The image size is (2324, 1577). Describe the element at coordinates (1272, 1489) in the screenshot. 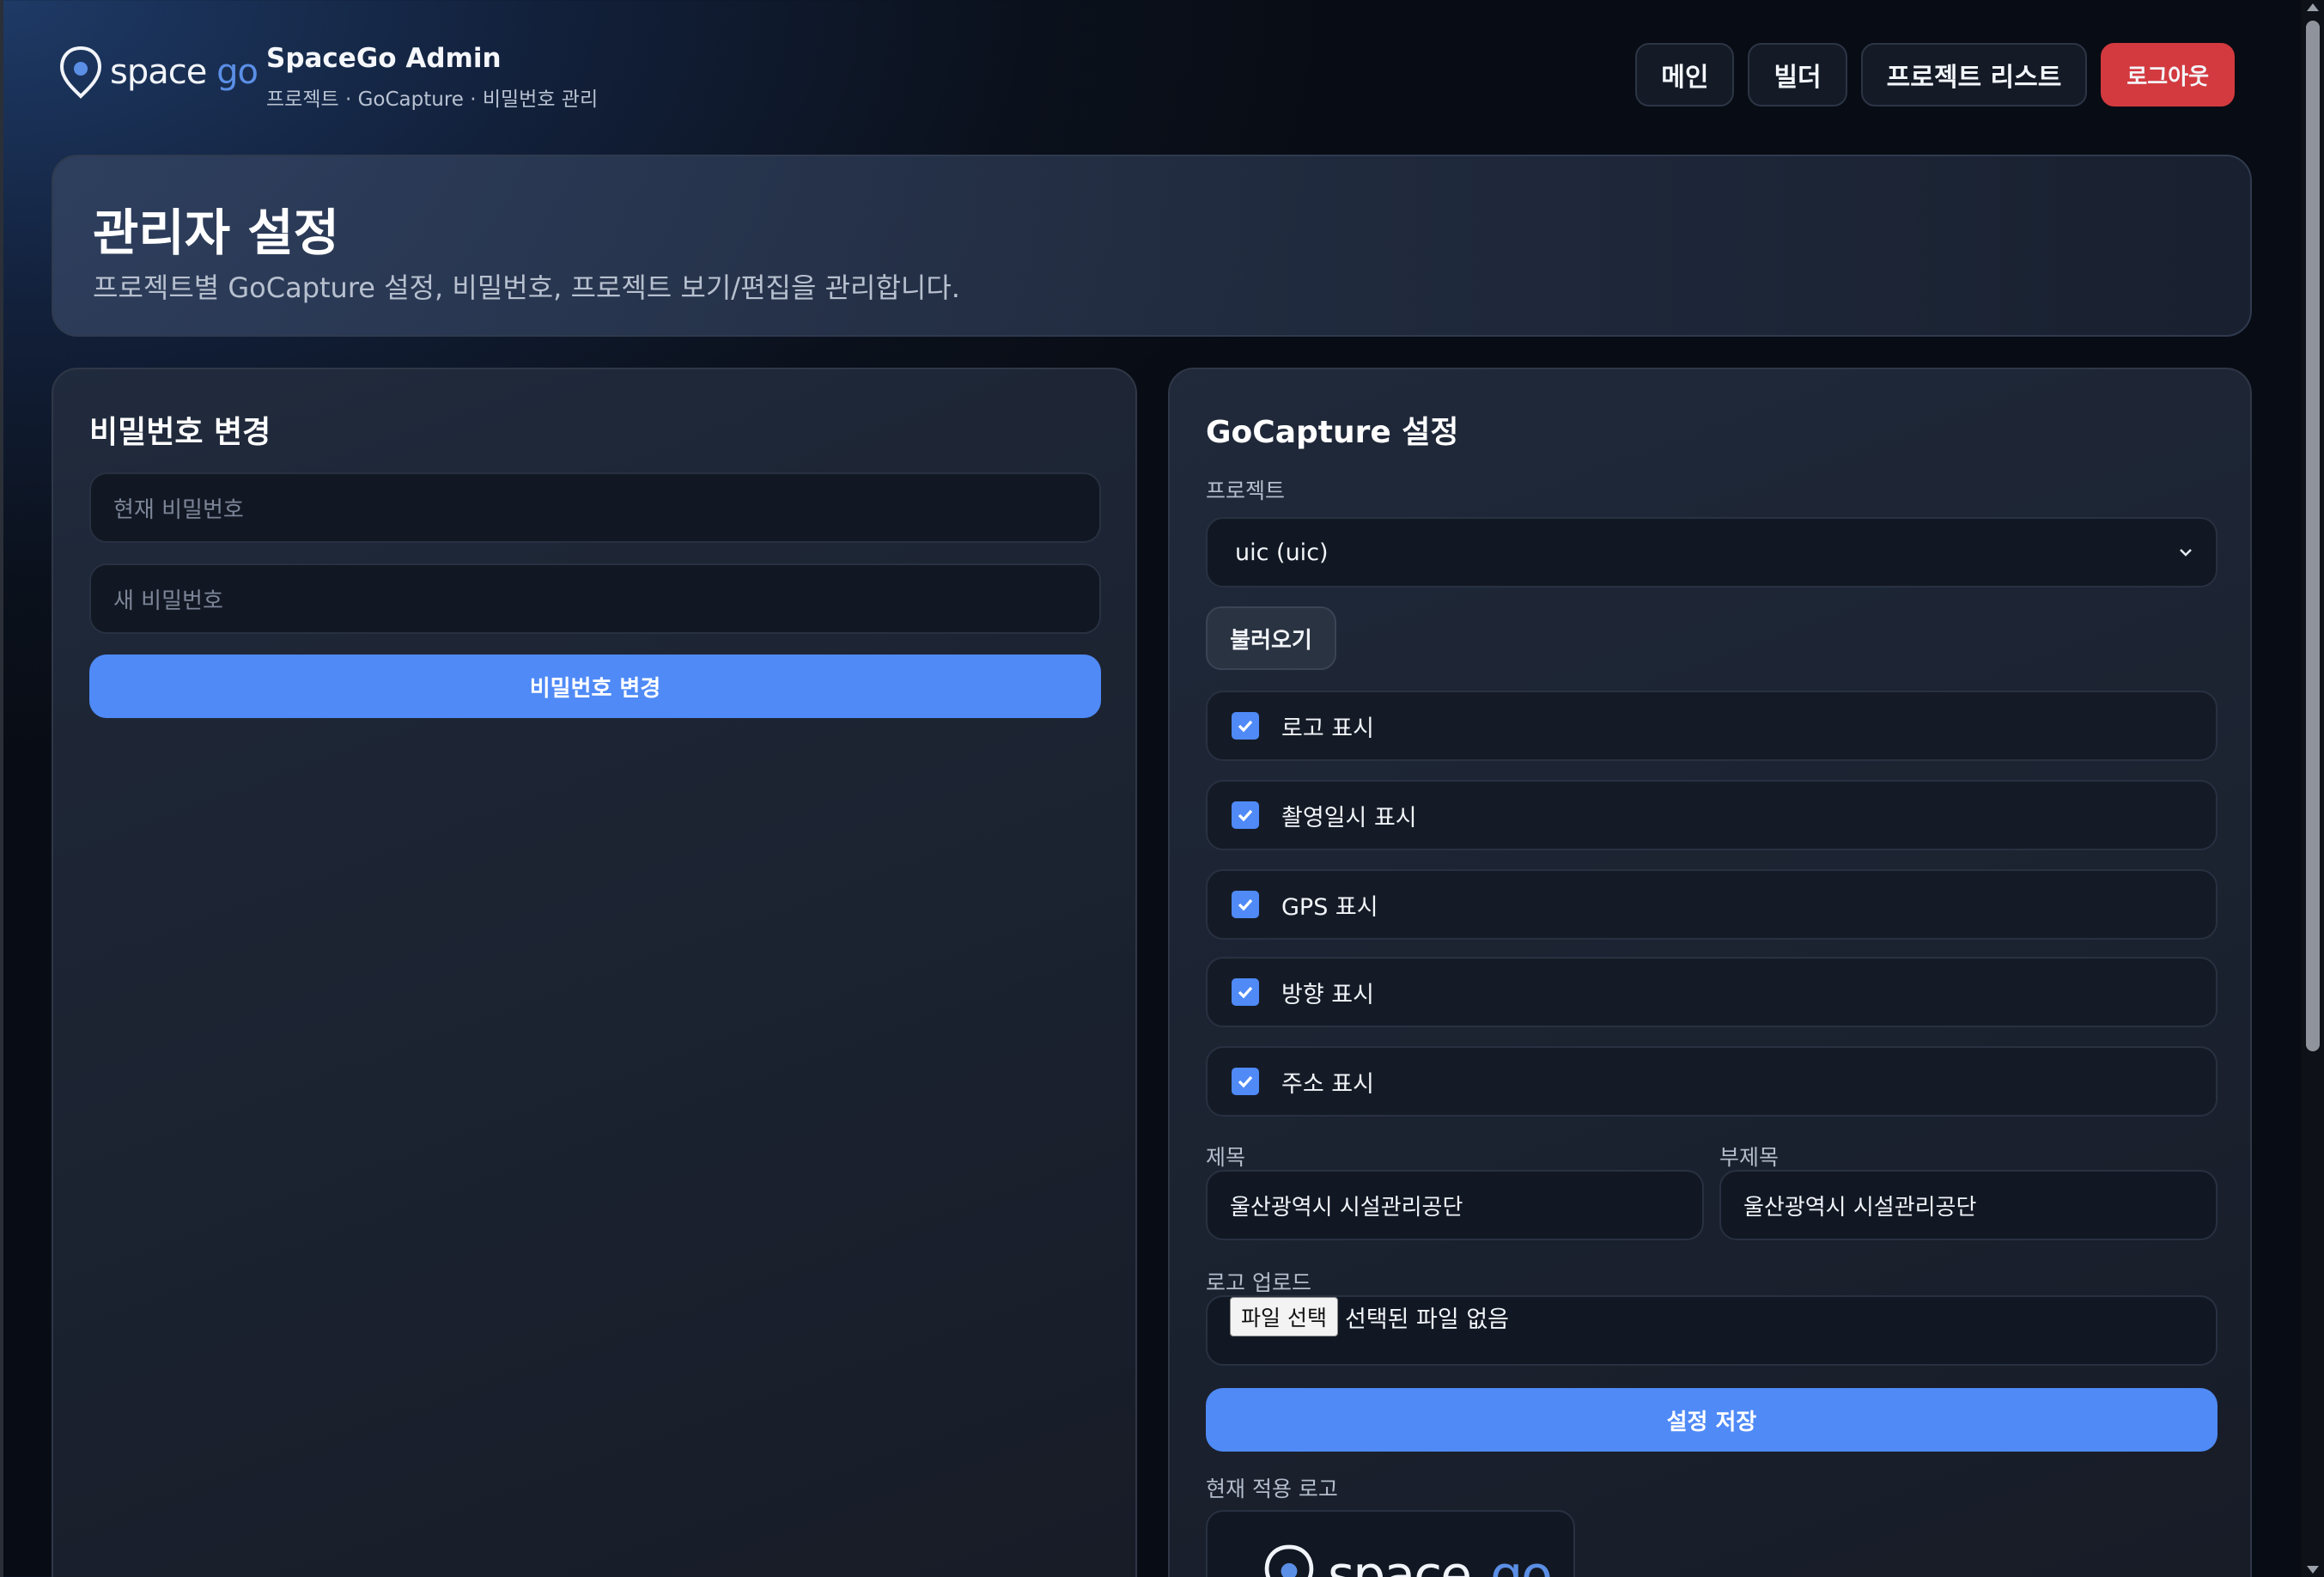

I see `current-logo-label: 현재 적용 로고` at that location.